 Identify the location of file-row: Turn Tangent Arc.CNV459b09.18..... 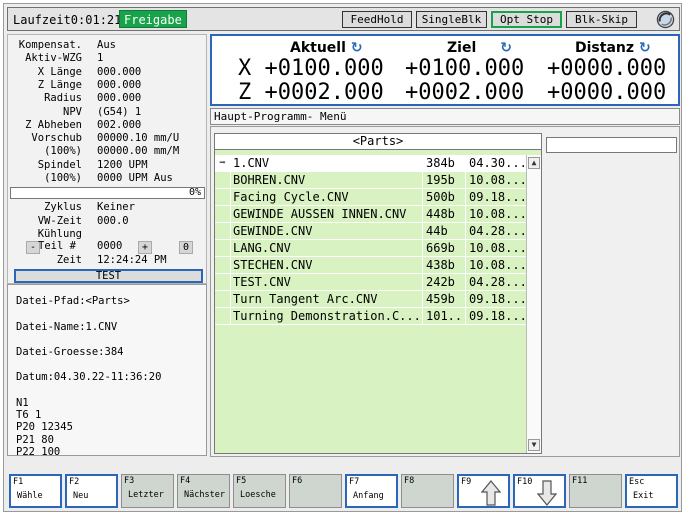
(370, 299).